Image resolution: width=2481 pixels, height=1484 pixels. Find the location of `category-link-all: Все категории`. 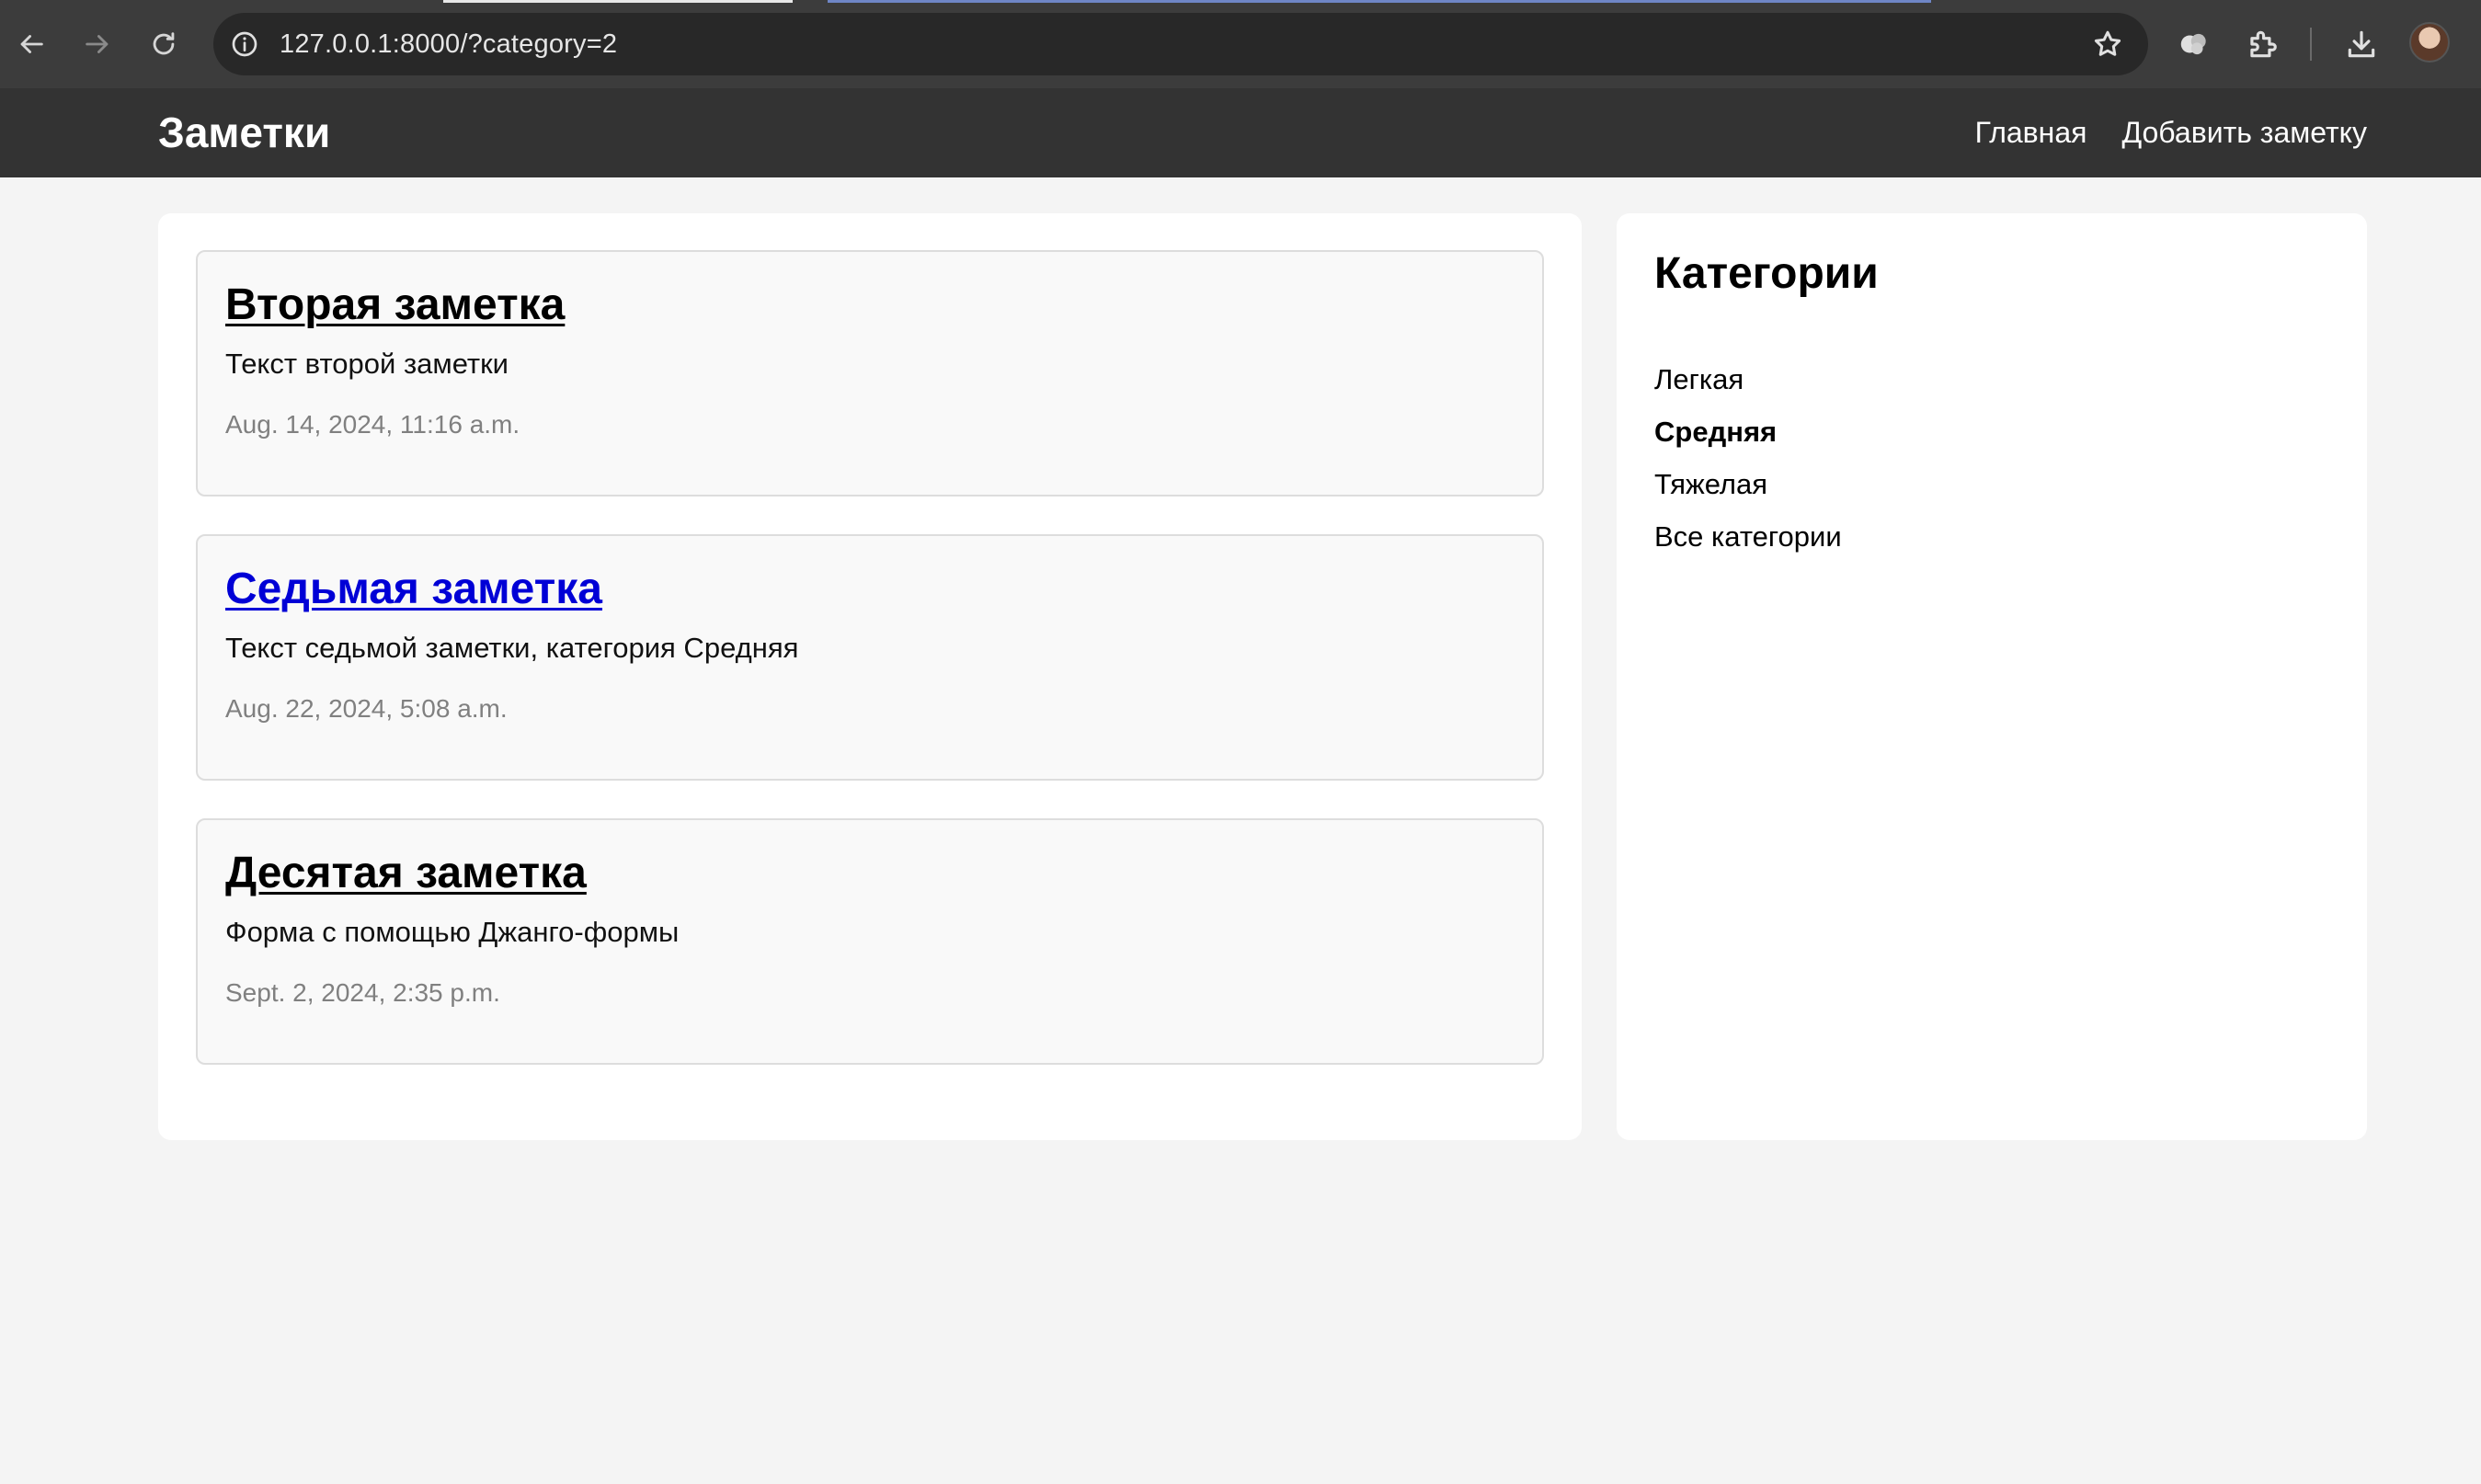

category-link-all: Все категории is located at coordinates (1748, 536).